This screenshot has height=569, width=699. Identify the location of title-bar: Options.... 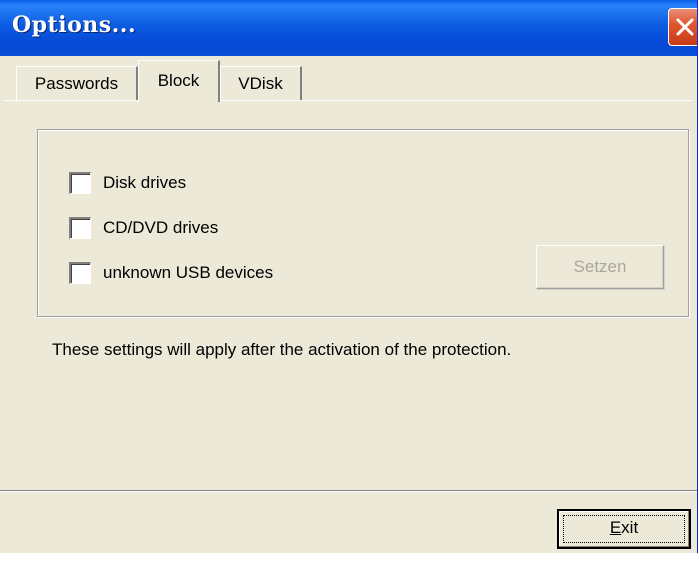
(348, 28).